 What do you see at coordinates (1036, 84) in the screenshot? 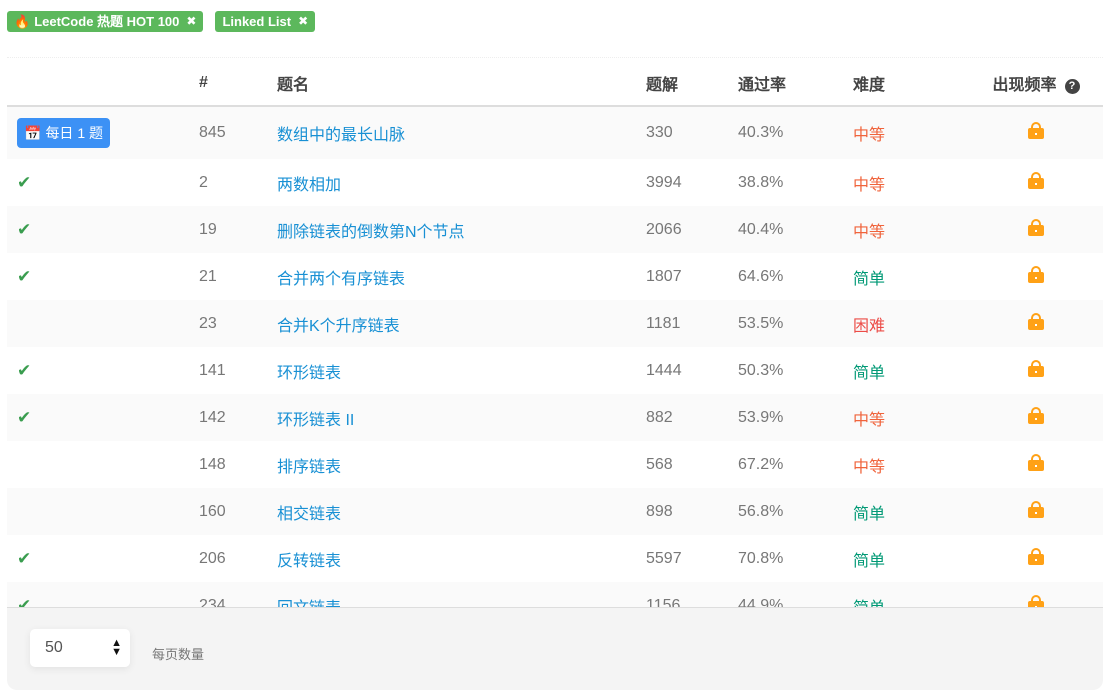
I see `header-frequency: 出现频率?` at bounding box center [1036, 84].